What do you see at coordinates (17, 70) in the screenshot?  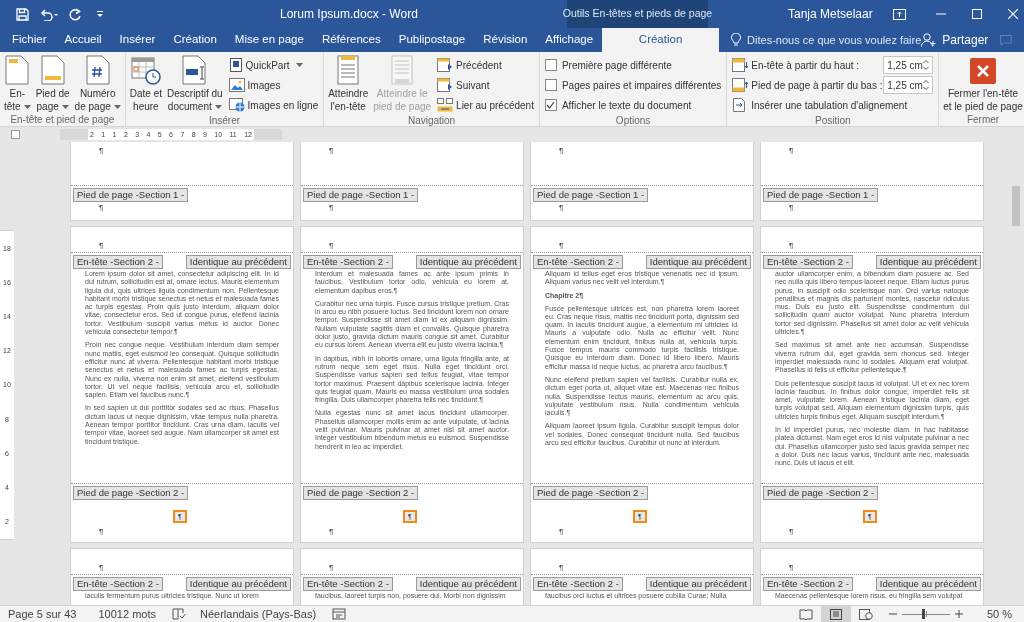 I see `header-page-icon` at bounding box center [17, 70].